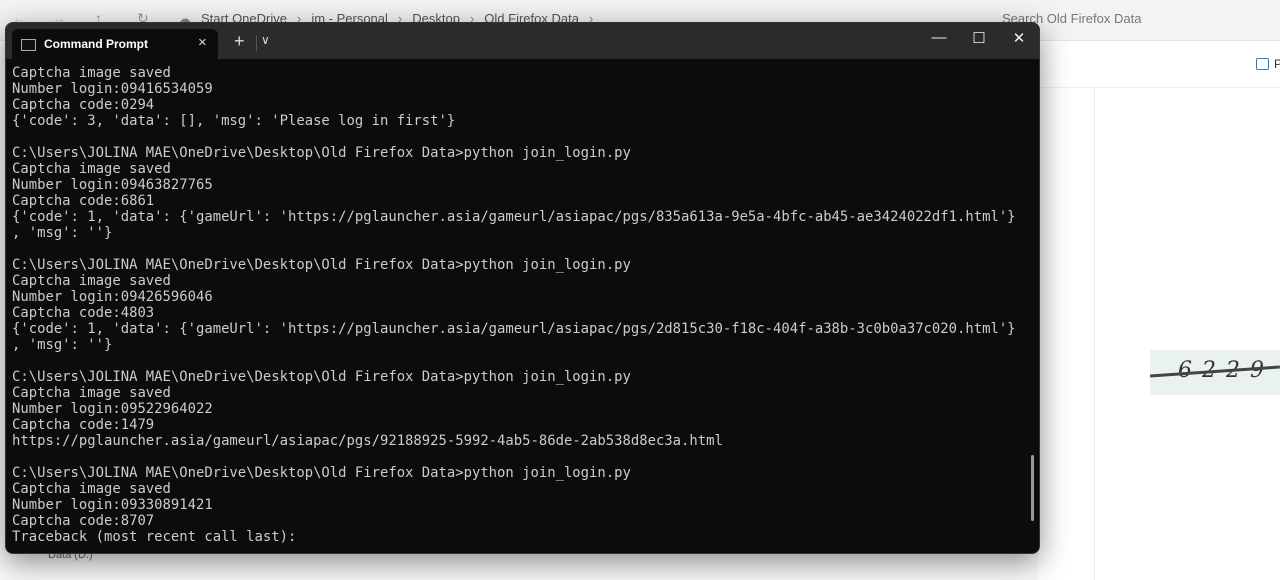 This screenshot has height=580, width=1280. I want to click on captcha-image: 6229, so click(1215, 372).